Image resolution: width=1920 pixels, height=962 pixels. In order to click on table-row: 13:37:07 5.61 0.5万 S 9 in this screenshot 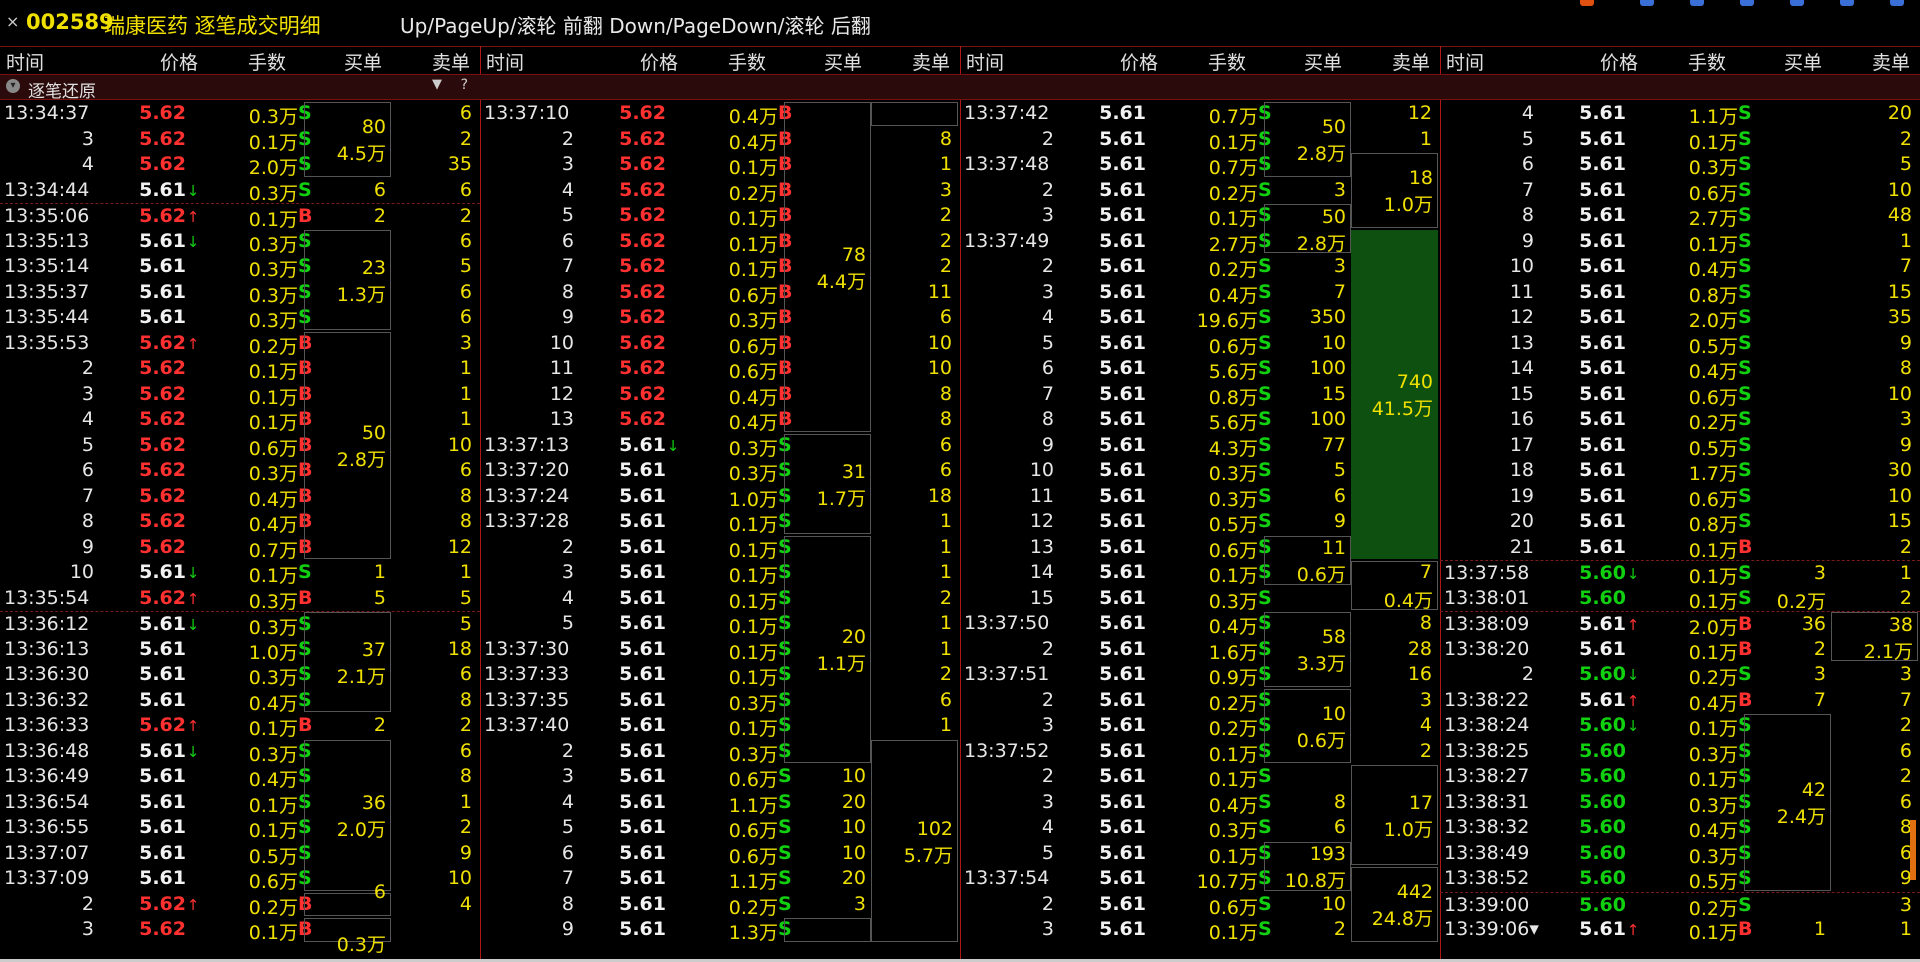, I will do `click(240, 854)`.